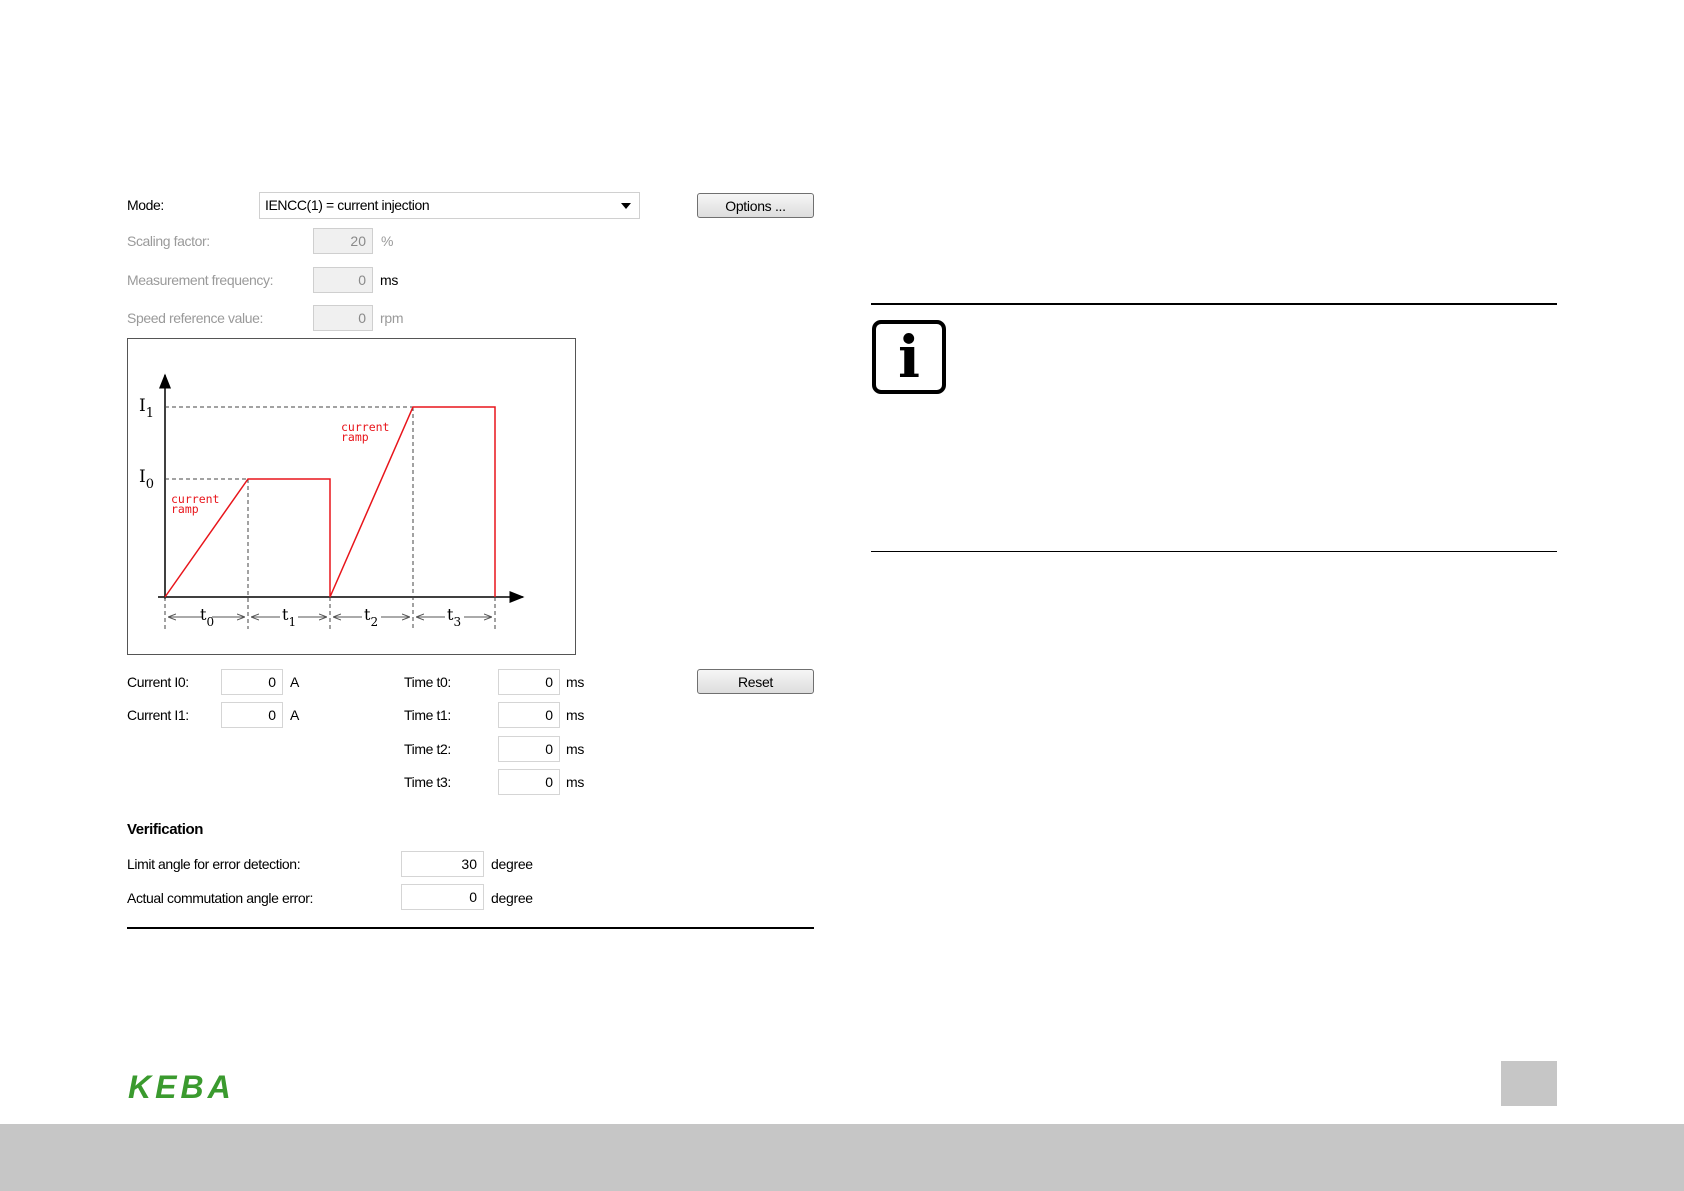  I want to click on verification-heading: Verification, so click(165, 829).